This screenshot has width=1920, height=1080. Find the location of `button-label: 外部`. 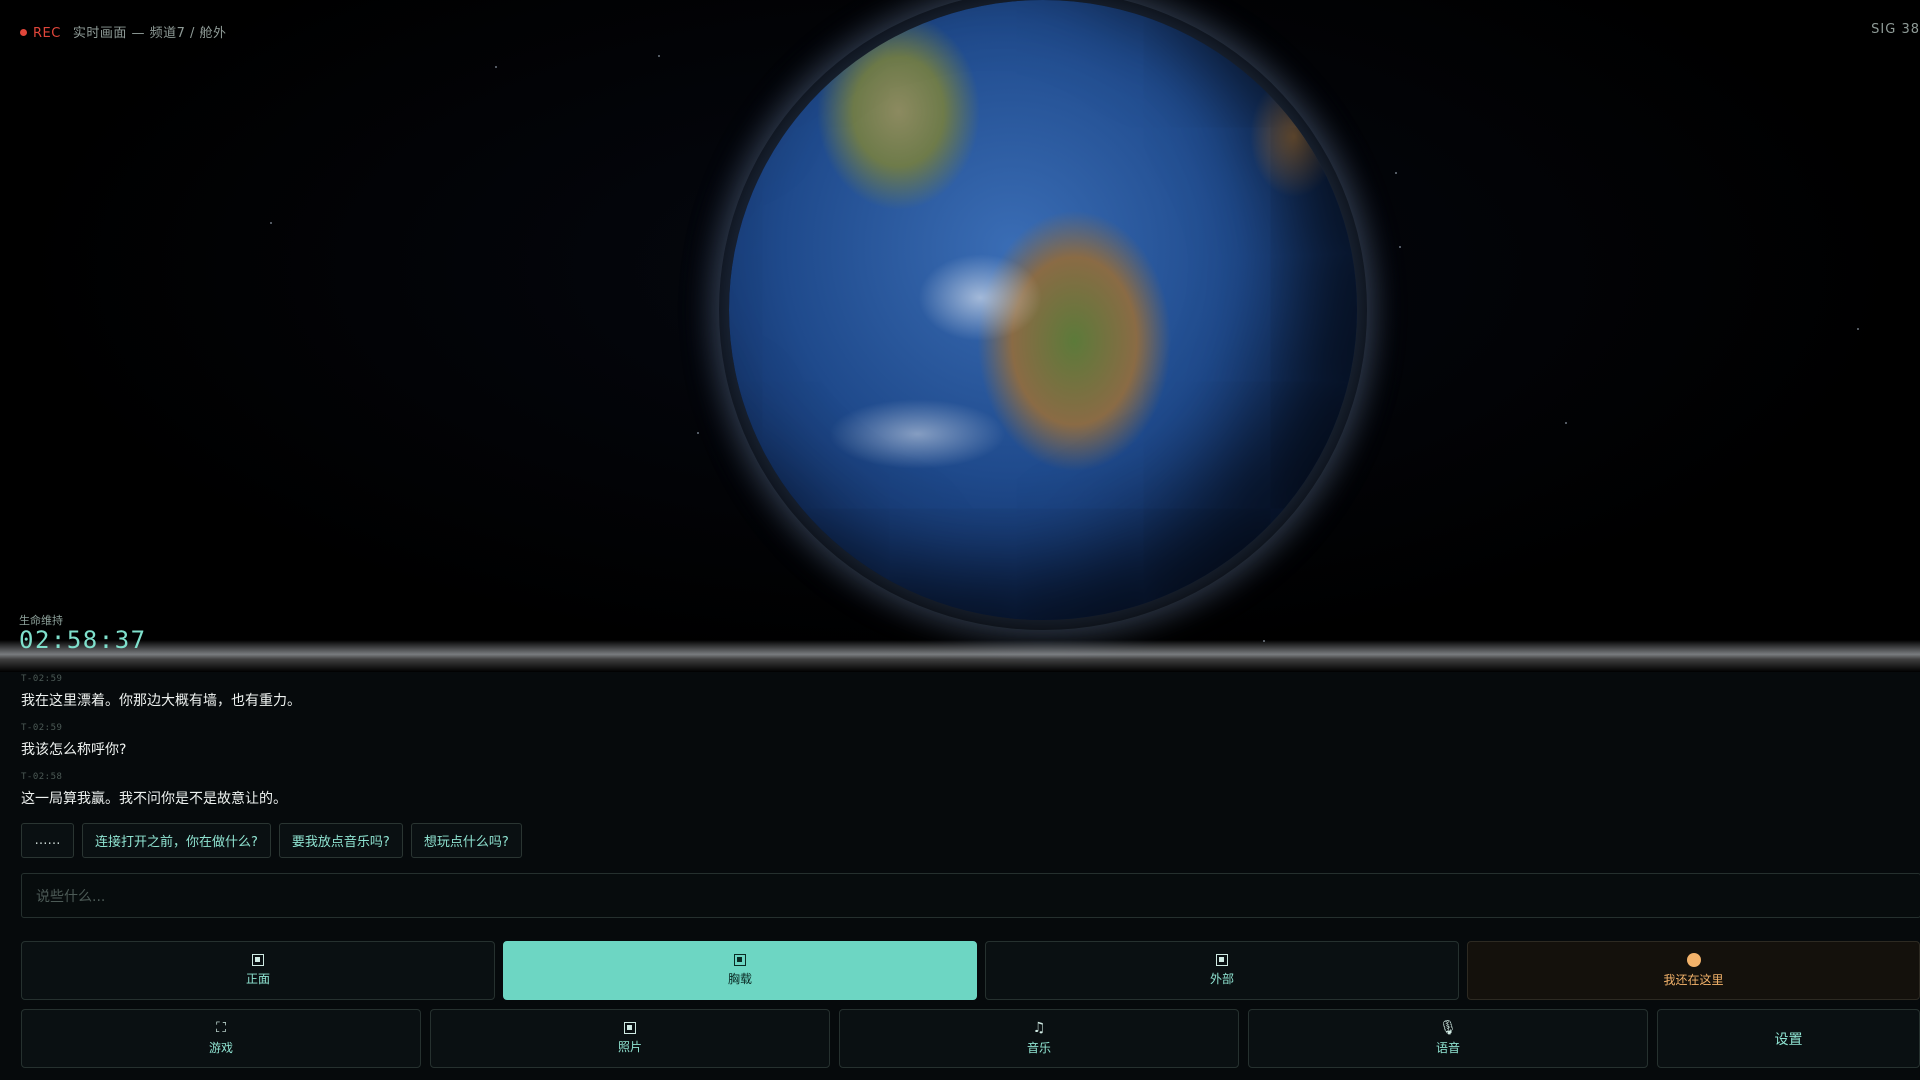

button-label: 外部 is located at coordinates (1221, 979).